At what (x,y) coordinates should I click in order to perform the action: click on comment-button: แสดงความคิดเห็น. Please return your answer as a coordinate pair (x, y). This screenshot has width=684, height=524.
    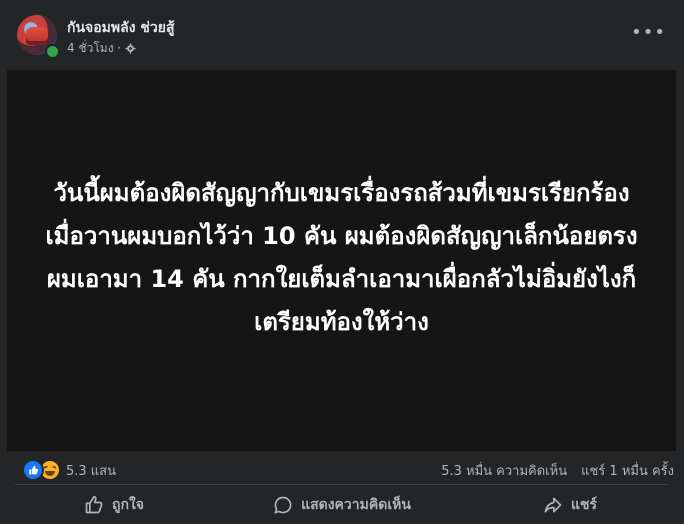
    Looking at the image, I should click on (342, 505).